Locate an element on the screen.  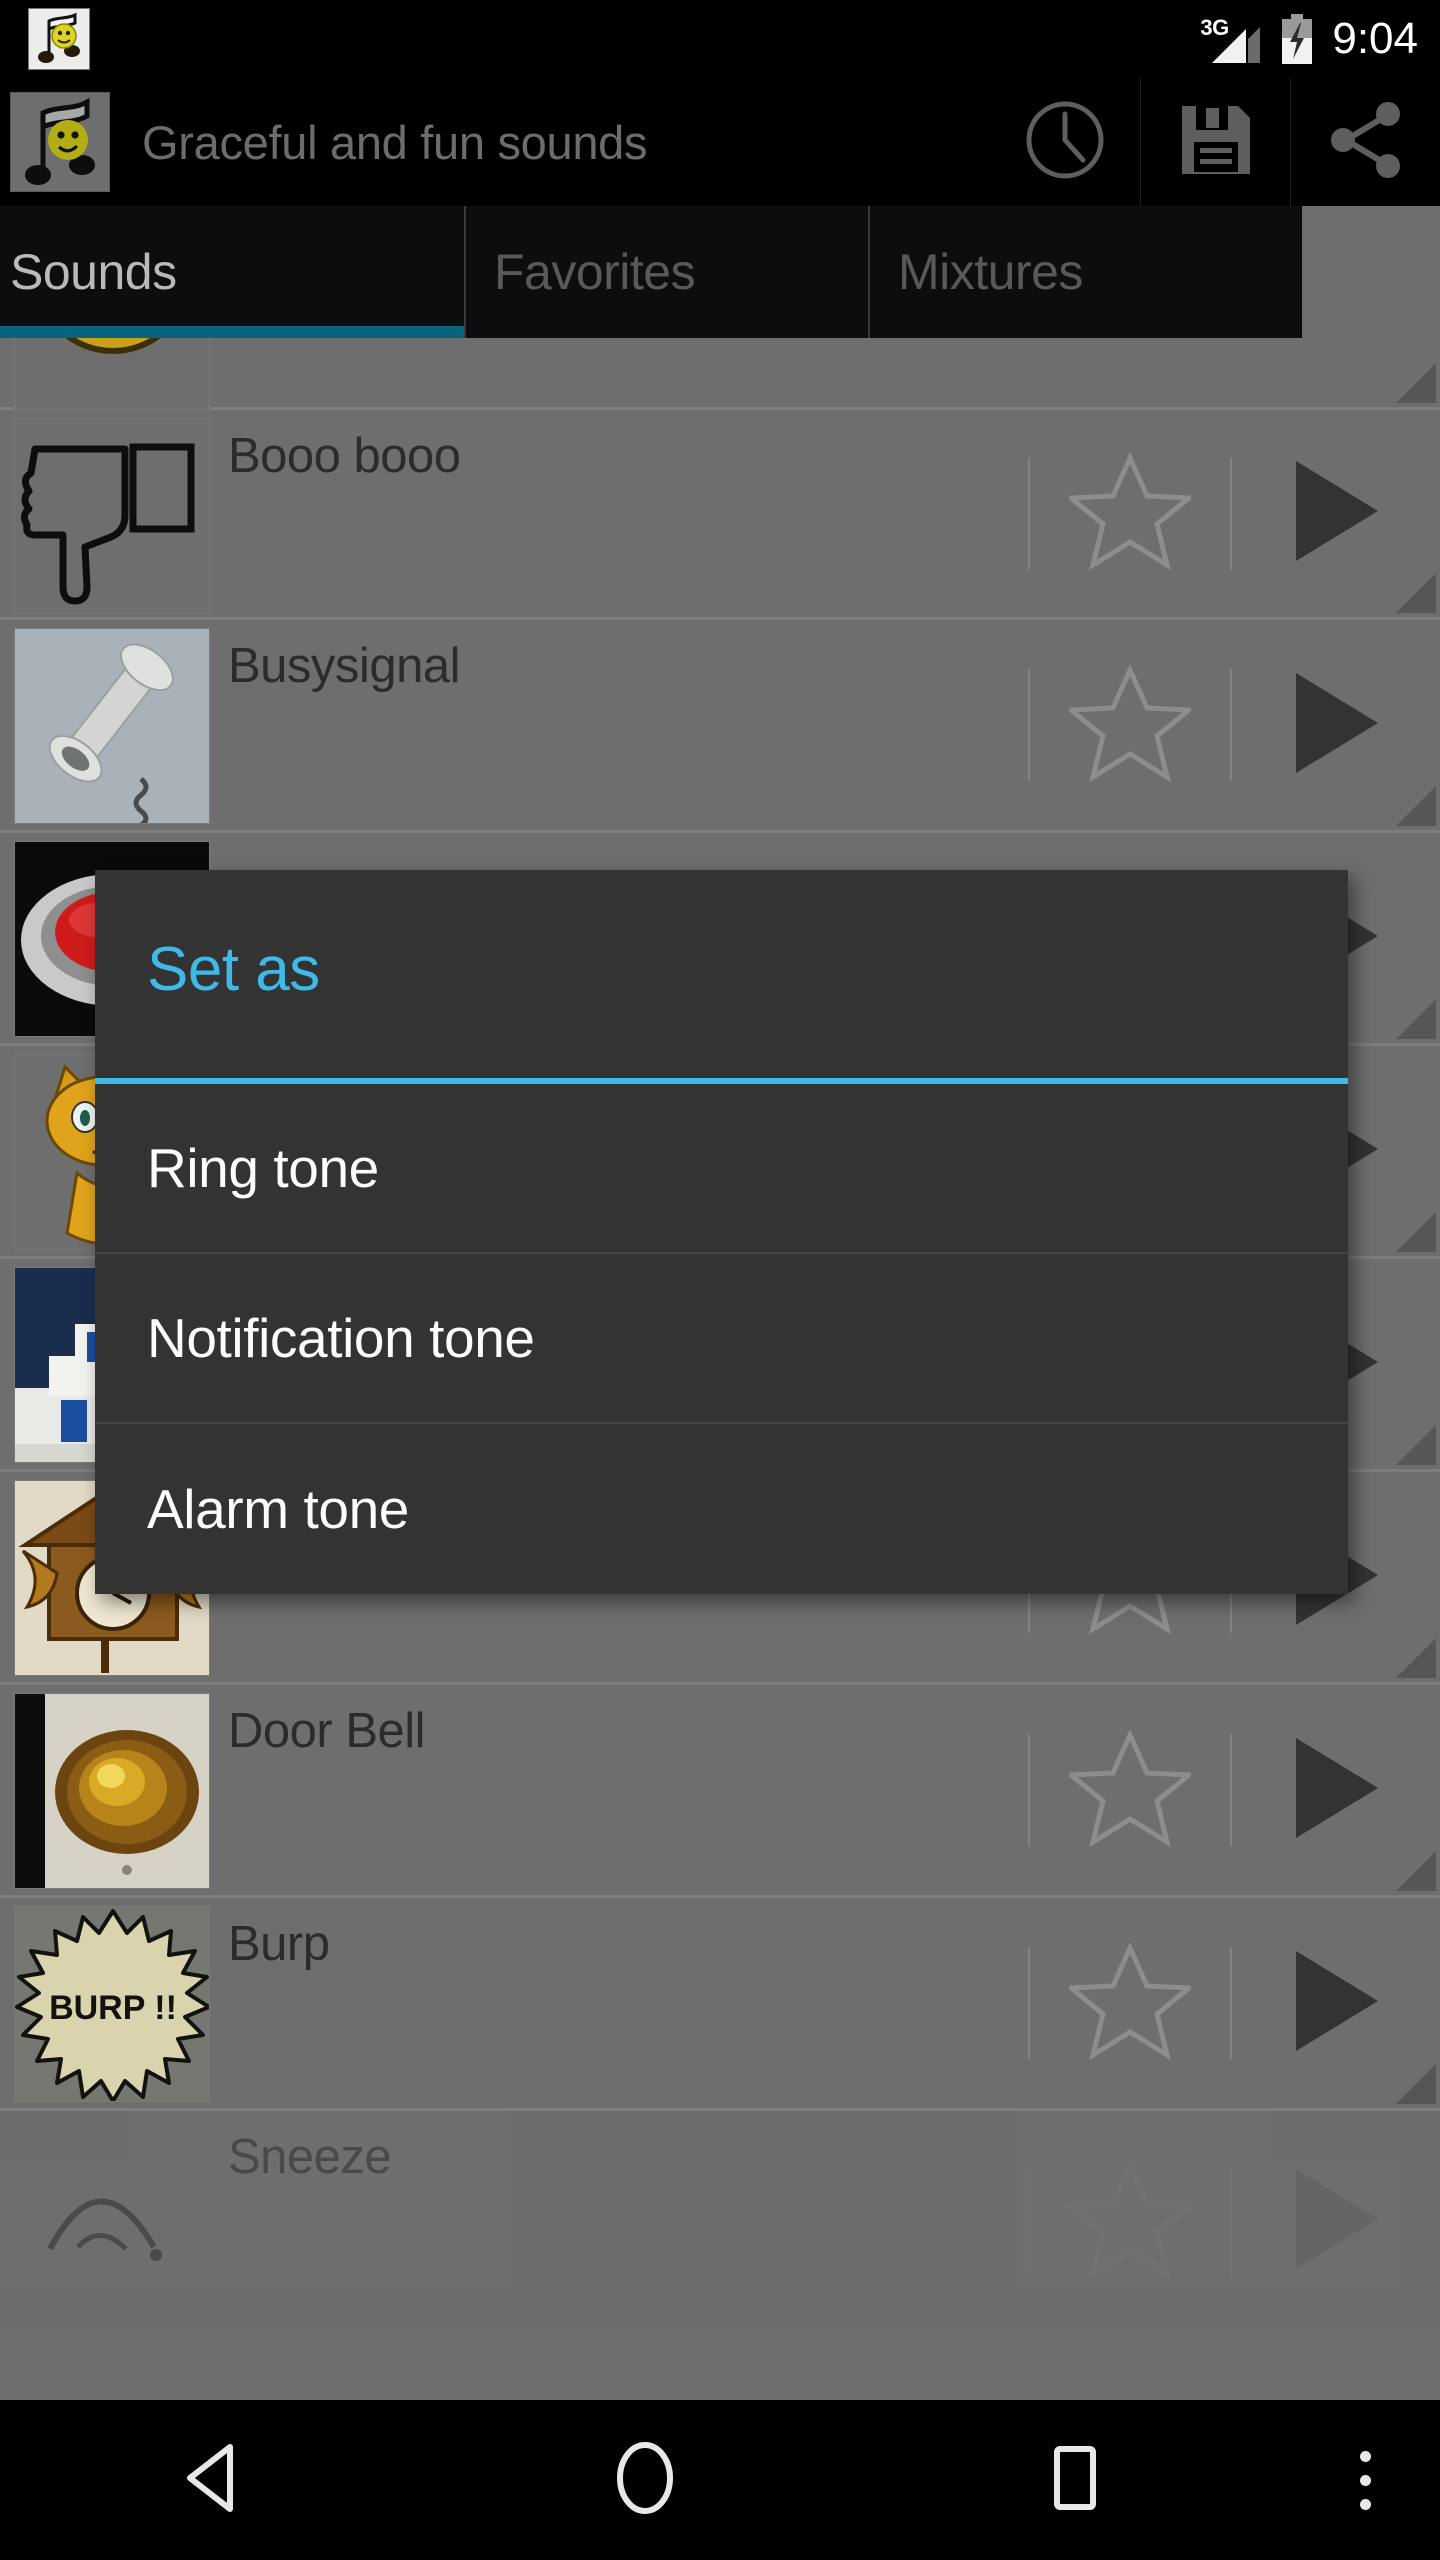
burp-starburst-thumb: BURP !! is located at coordinates (112, 2004).